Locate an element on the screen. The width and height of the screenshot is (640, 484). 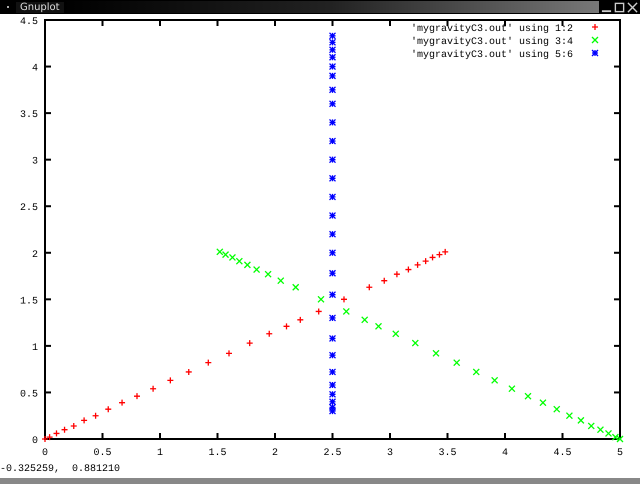
y-tick-label: 4.5 is located at coordinates (29, 22).